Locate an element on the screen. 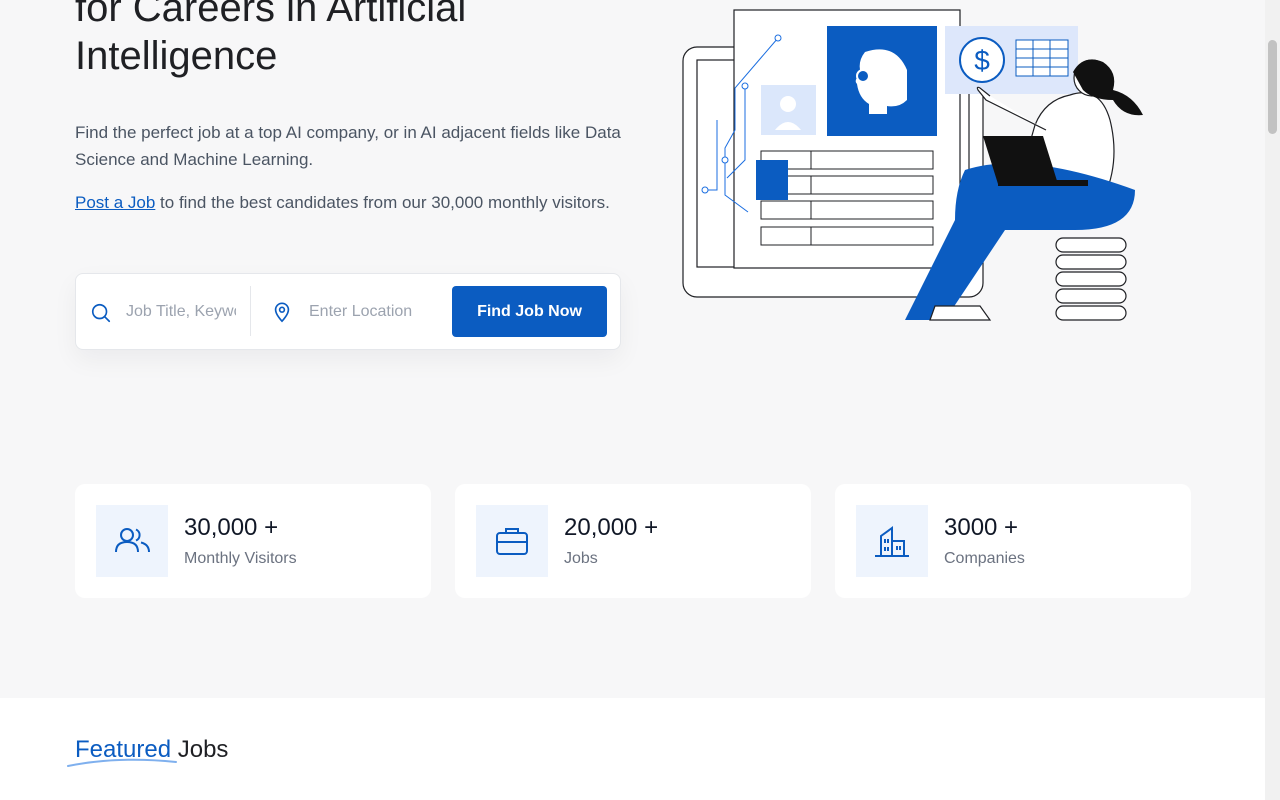 This screenshot has width=1280, height=800. search-divider is located at coordinates (250, 311).